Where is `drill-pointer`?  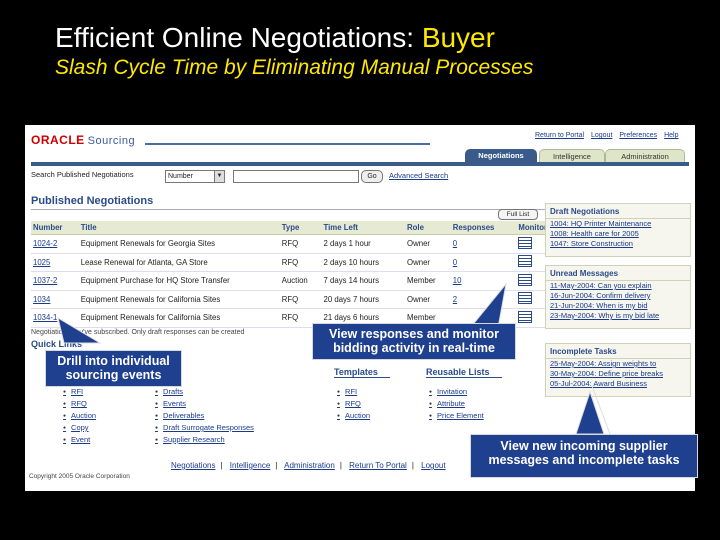
drill-pointer is located at coordinates (79, 330).